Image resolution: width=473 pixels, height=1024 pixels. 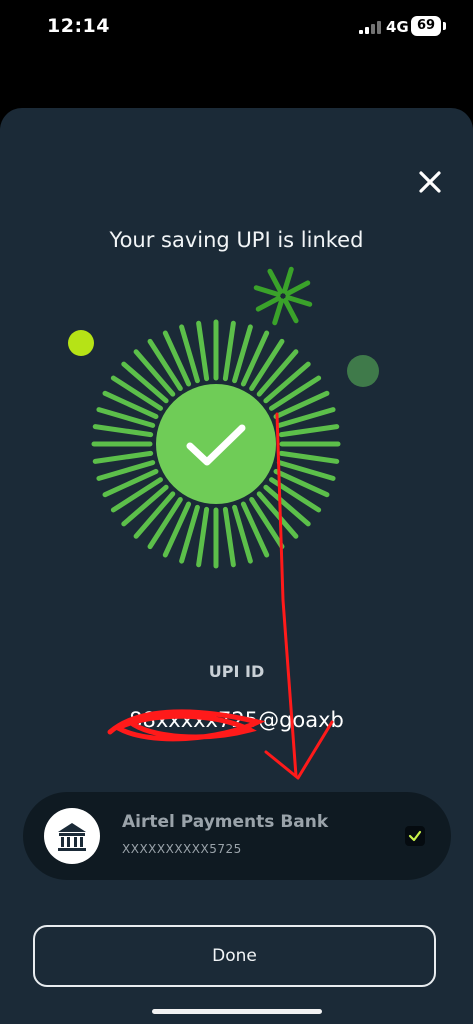 What do you see at coordinates (237, 1011) in the screenshot?
I see `home-indicator` at bounding box center [237, 1011].